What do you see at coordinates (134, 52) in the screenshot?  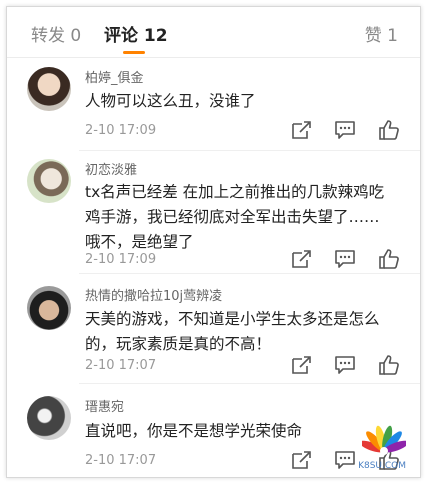 I see `active-tab-indicator` at bounding box center [134, 52].